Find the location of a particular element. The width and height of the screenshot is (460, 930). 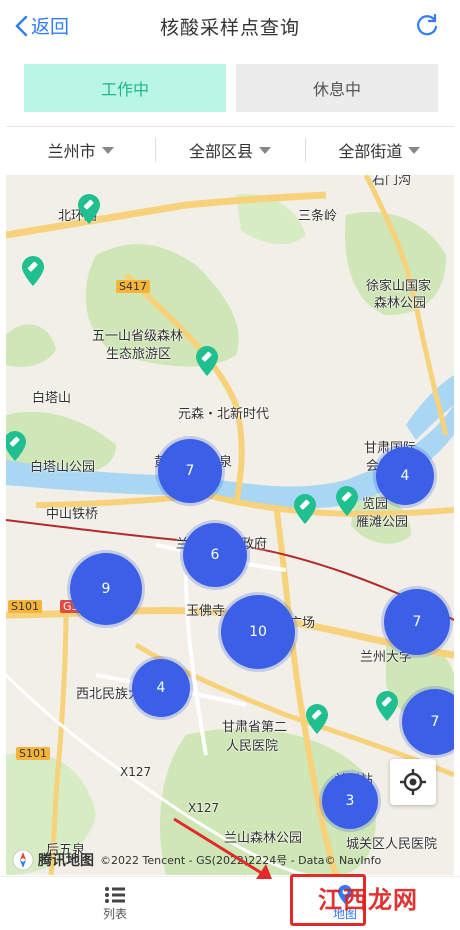

page-title: 核酸采样点查询 is located at coordinates (229, 27).